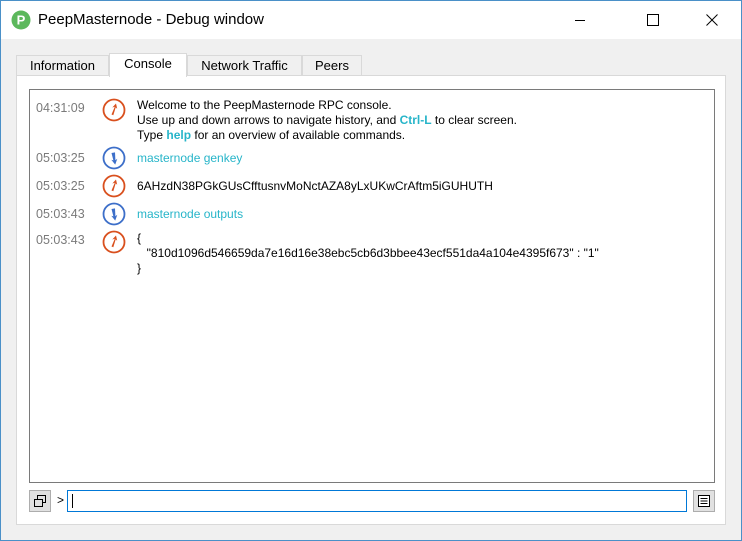  What do you see at coordinates (190, 158) in the screenshot?
I see `command-text: masternode genkey` at bounding box center [190, 158].